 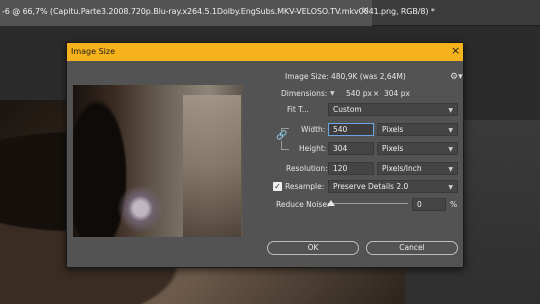 I want to click on width-unit-value: Pixels, so click(x=393, y=129).